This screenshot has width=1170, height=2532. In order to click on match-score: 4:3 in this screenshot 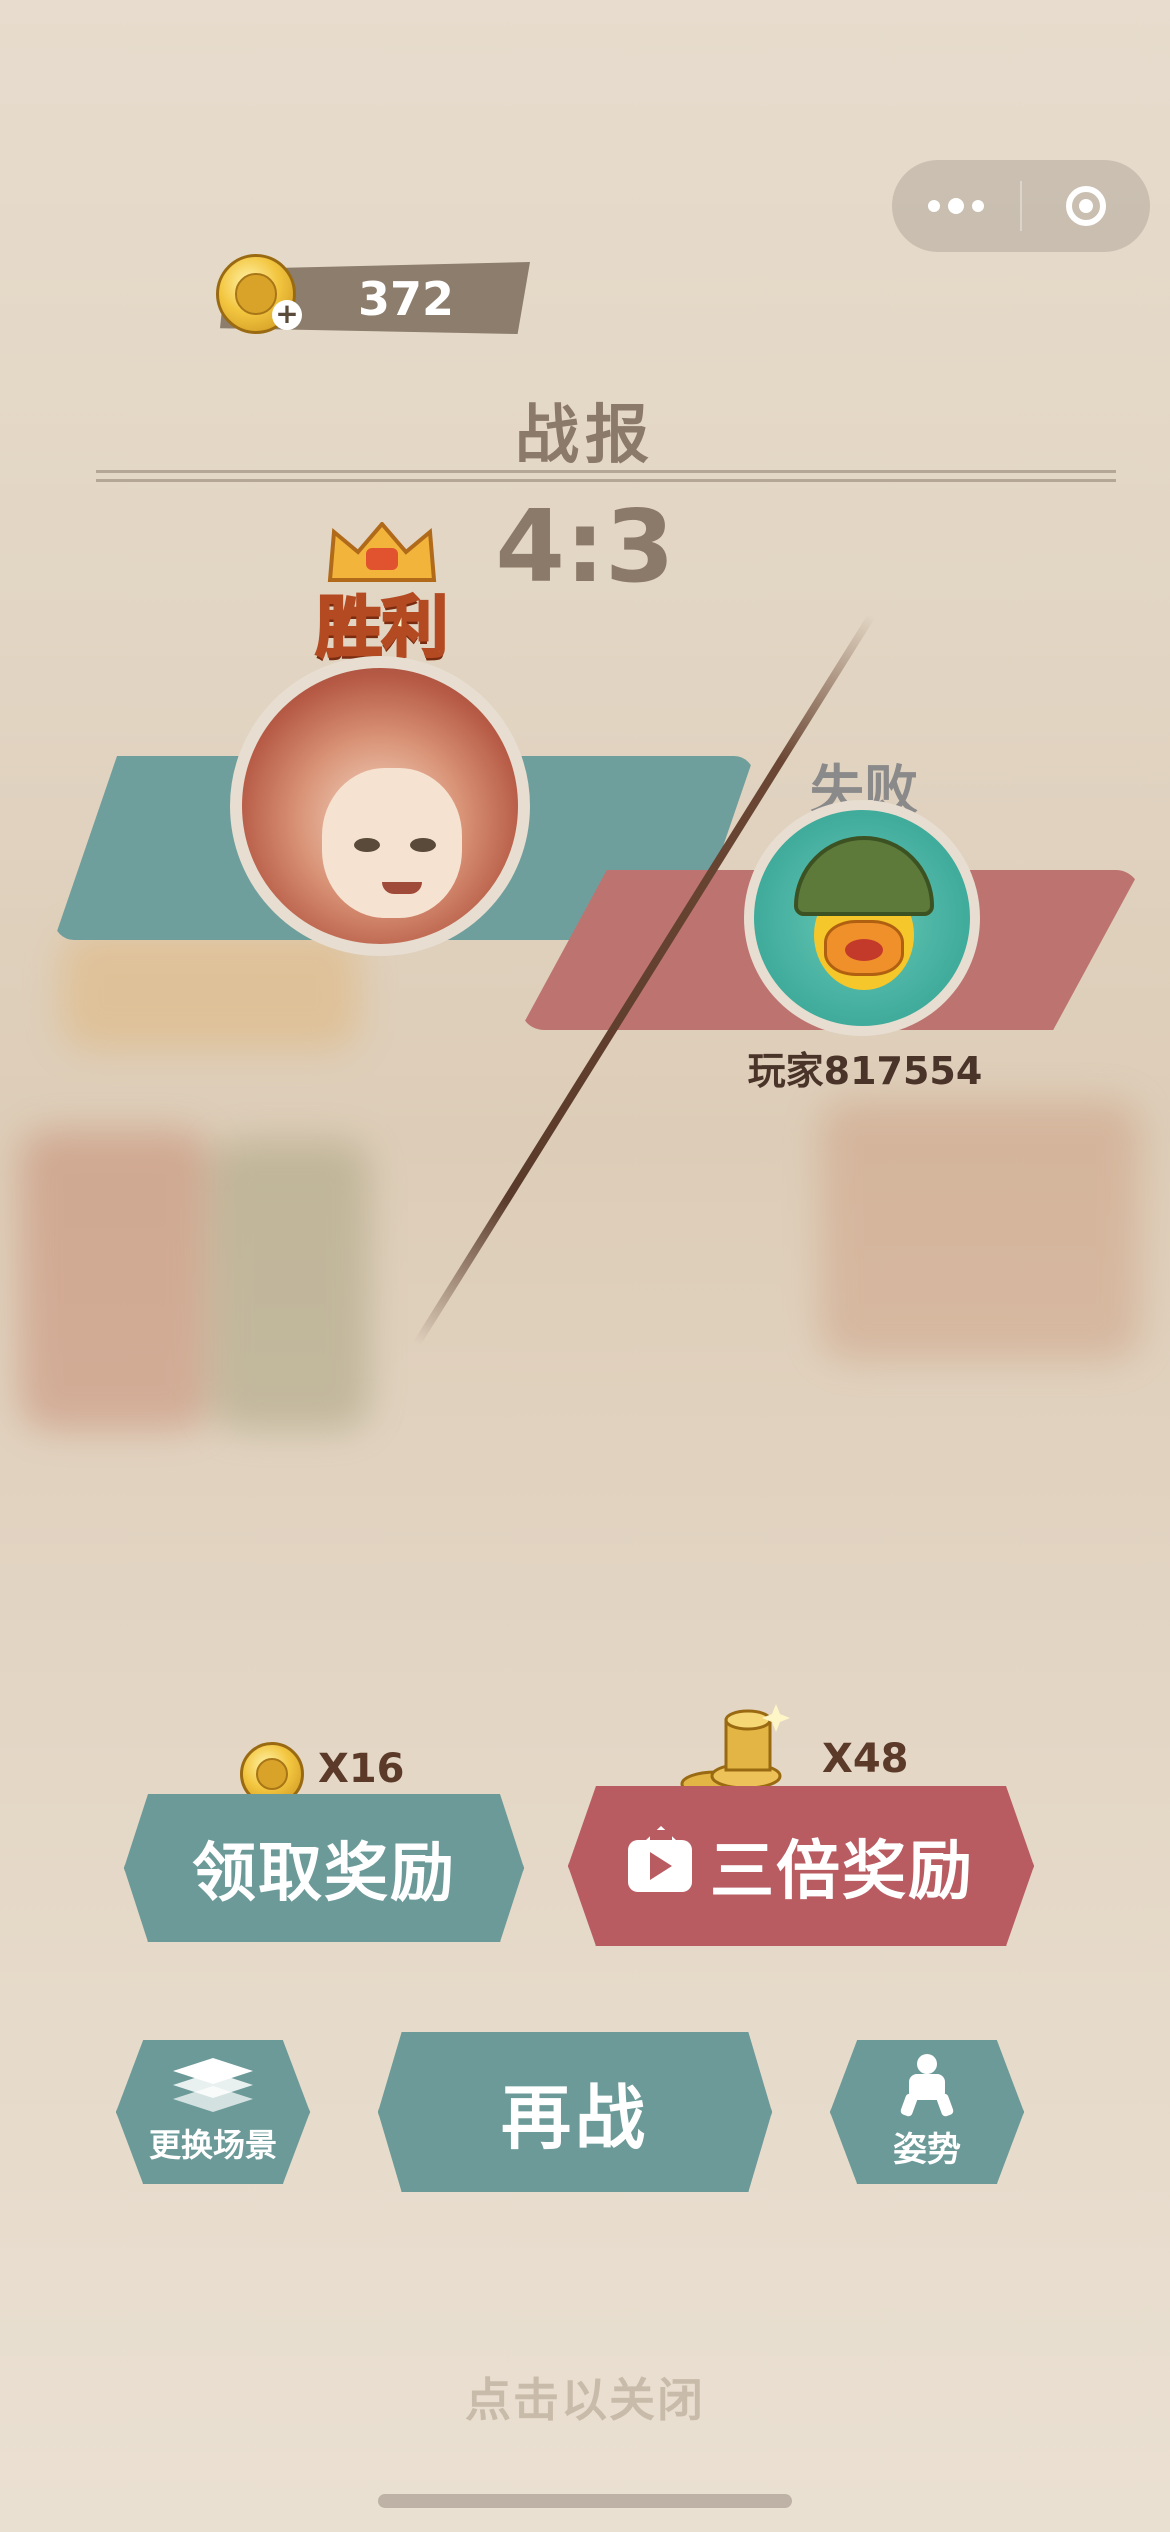, I will do `click(585, 546)`.